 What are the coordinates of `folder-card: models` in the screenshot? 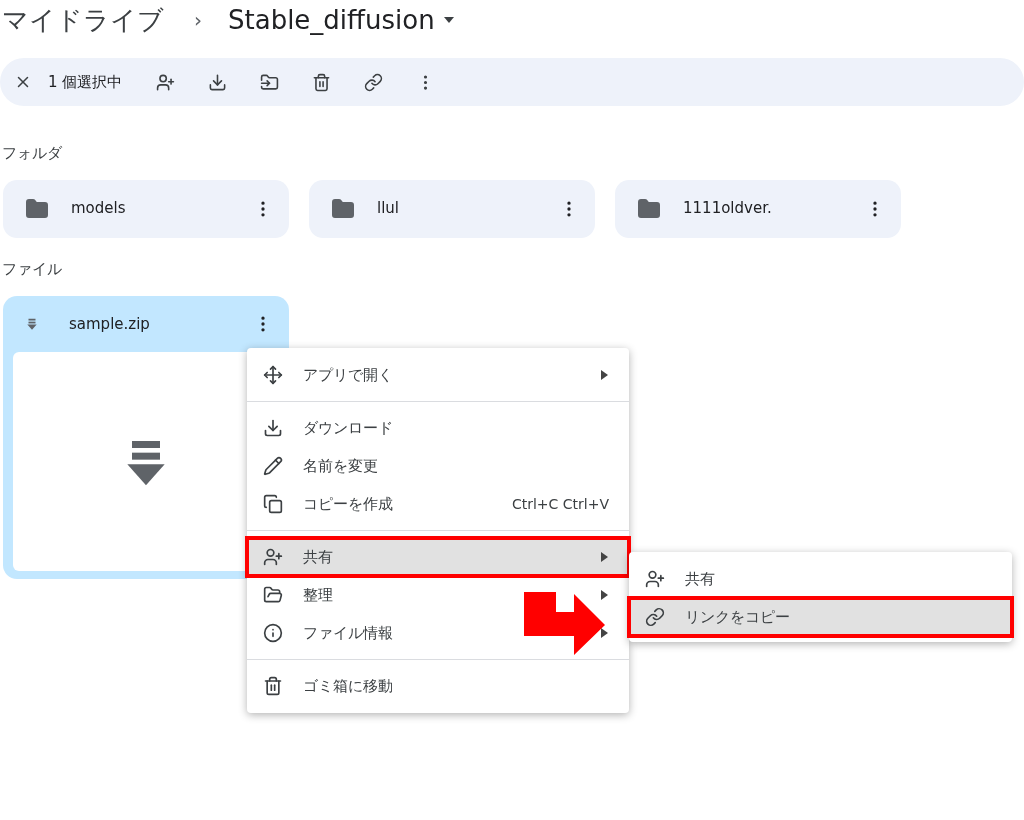 It's located at (146, 208).